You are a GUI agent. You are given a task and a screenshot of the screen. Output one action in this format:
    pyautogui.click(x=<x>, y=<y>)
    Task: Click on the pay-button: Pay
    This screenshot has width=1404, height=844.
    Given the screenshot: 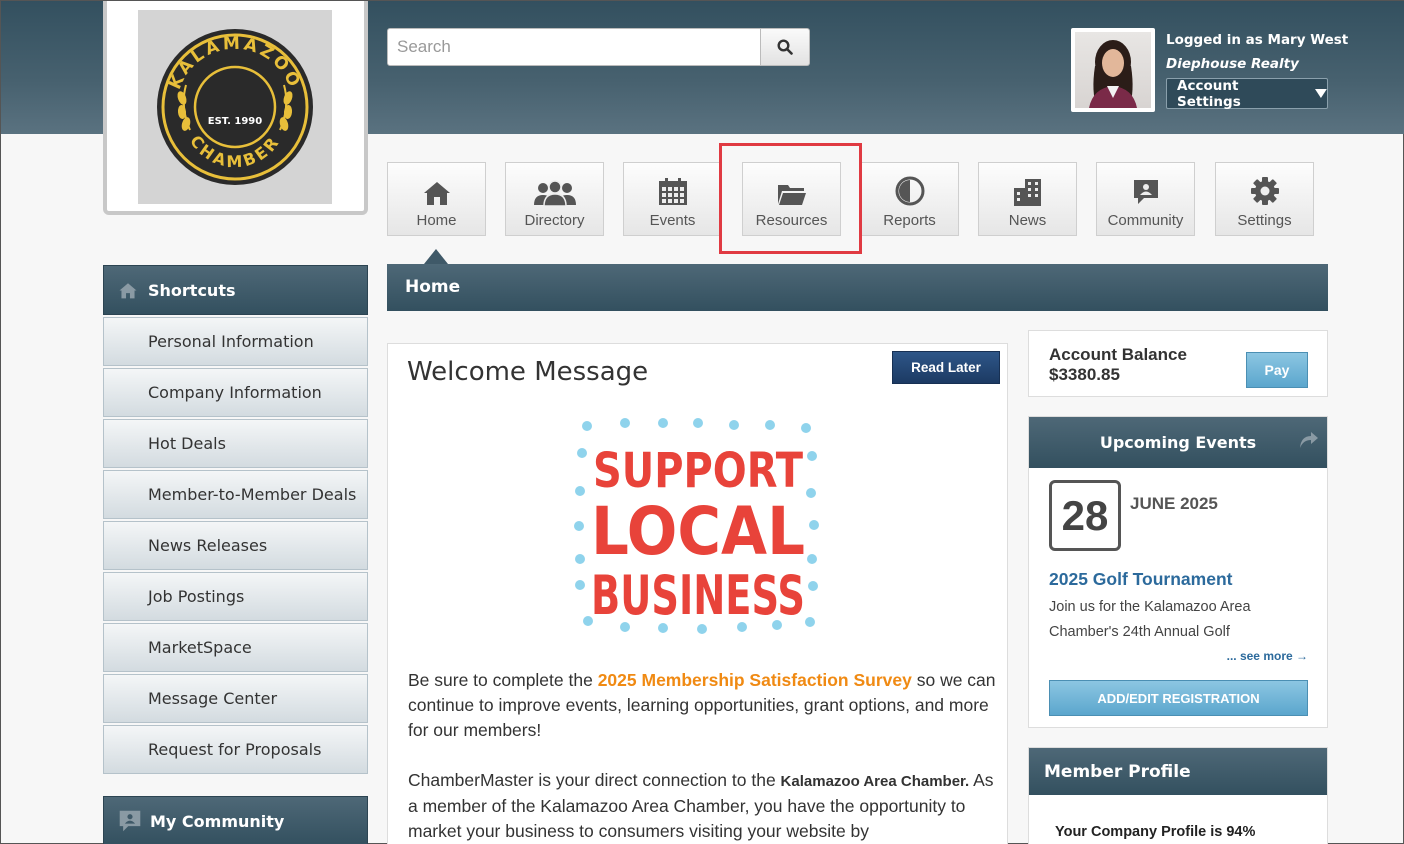 What is the action you would take?
    pyautogui.click(x=1277, y=370)
    